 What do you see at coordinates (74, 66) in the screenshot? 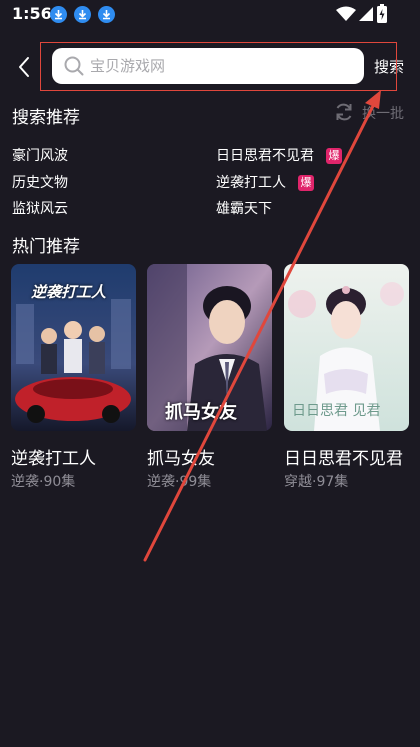
I see `search-icon` at bounding box center [74, 66].